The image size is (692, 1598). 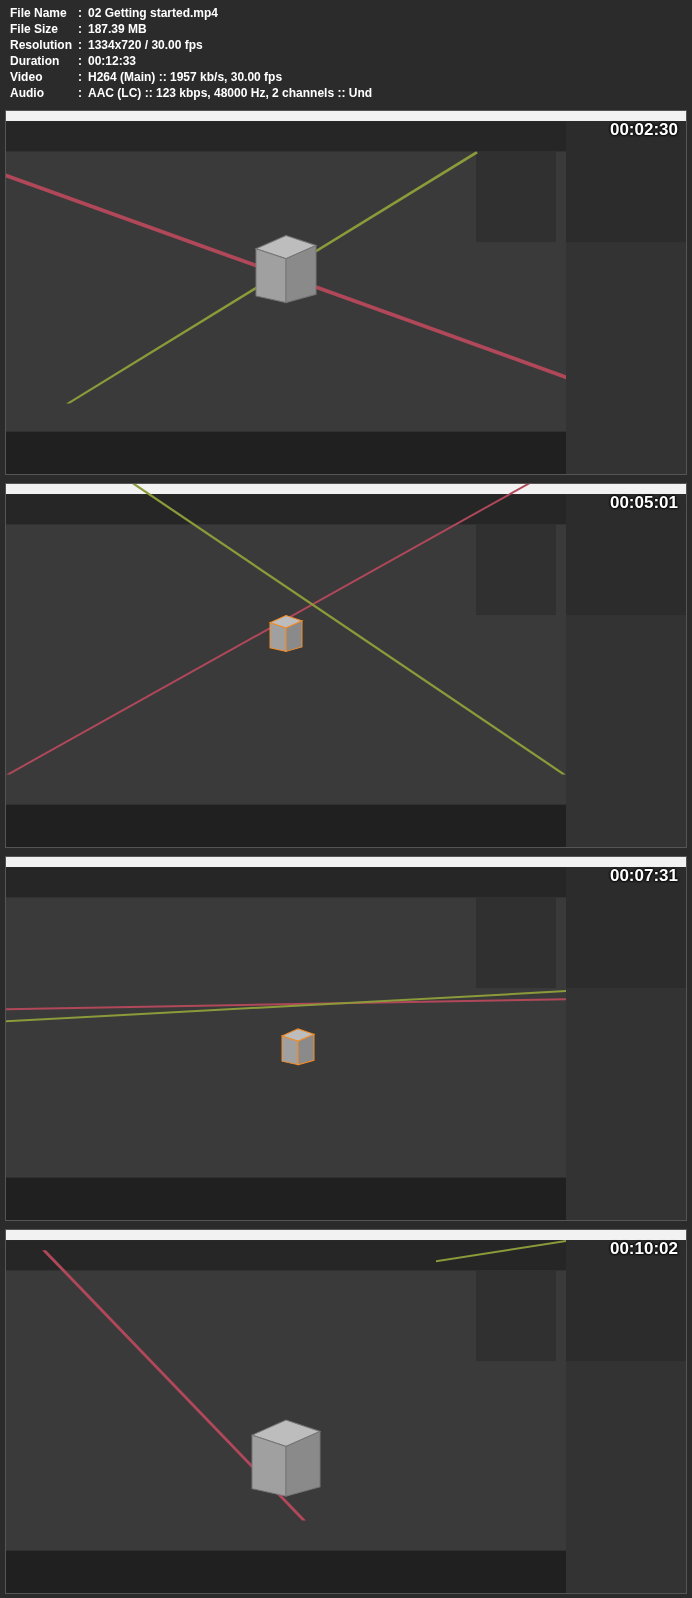 I want to click on info-label: File Size, so click(x=35, y=29).